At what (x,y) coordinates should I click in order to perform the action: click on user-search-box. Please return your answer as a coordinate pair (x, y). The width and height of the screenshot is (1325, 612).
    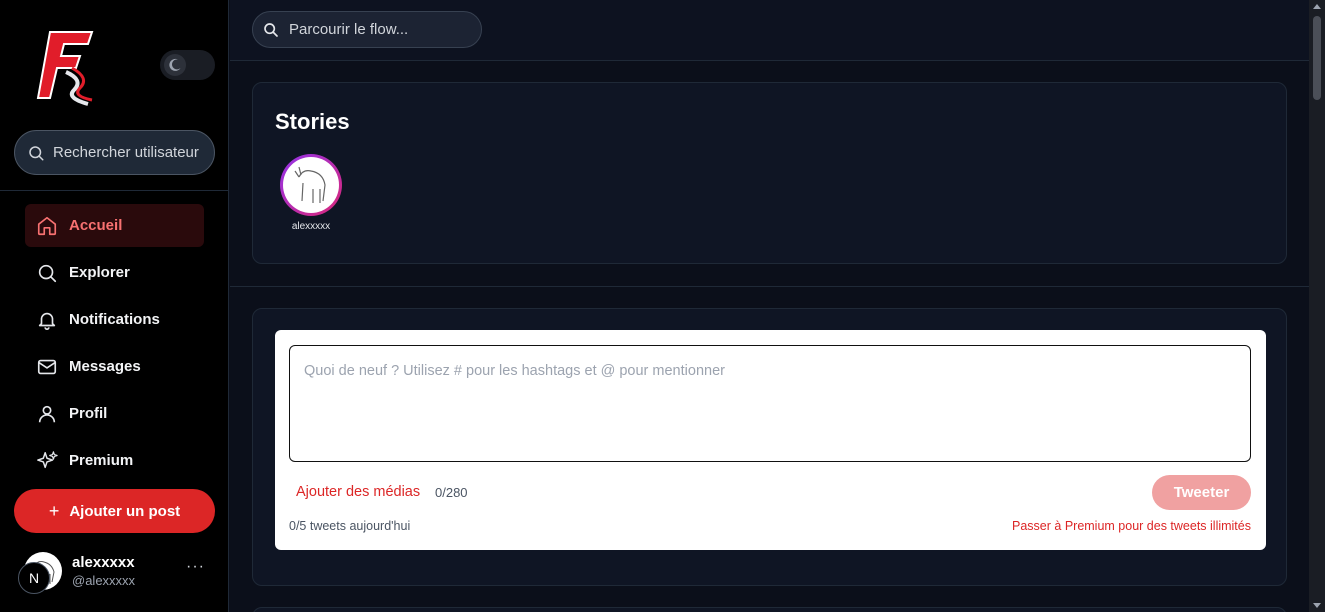
    Looking at the image, I should click on (114, 152).